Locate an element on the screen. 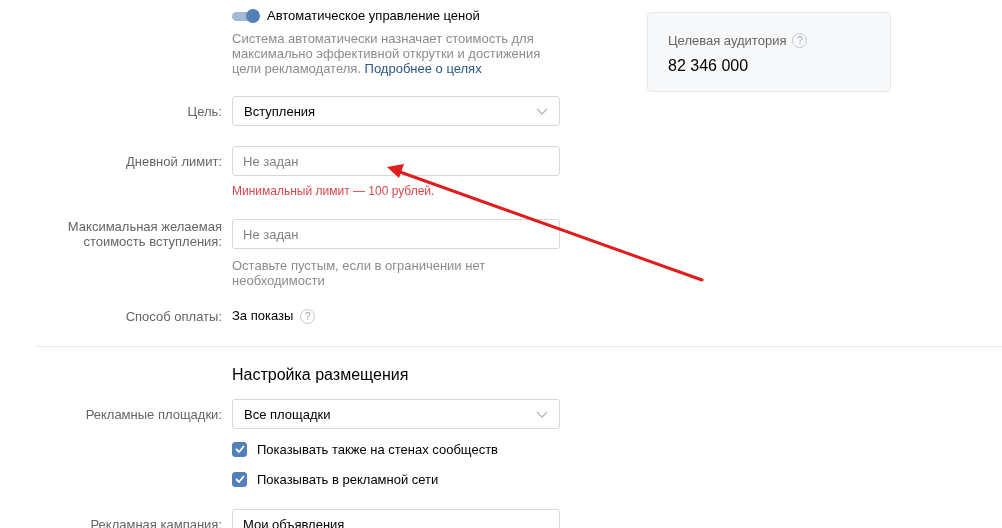 The width and height of the screenshot is (1002, 528). field-label: Рекламные площадки: is located at coordinates (153, 414).